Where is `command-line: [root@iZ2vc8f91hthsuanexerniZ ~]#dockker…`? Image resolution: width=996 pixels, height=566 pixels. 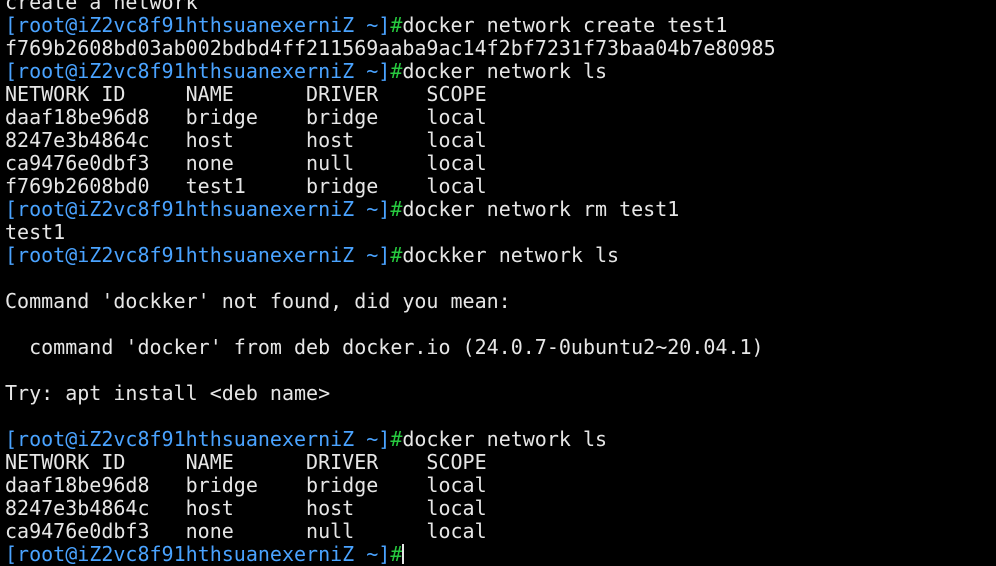
command-line: [root@iZ2vc8f91hthsuanexerniZ ~]#dockker… is located at coordinates (500, 255).